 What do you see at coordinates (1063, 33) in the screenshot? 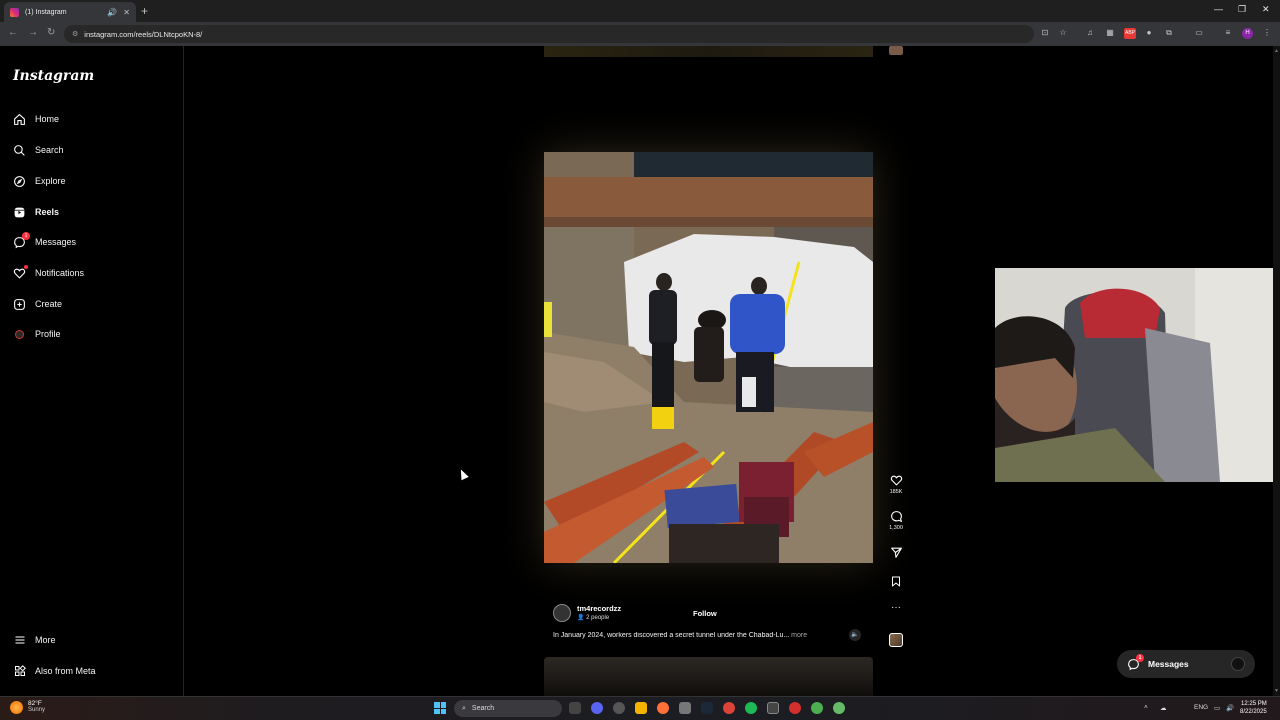
I see `bookmark-star-icon: ☆` at bounding box center [1063, 33].